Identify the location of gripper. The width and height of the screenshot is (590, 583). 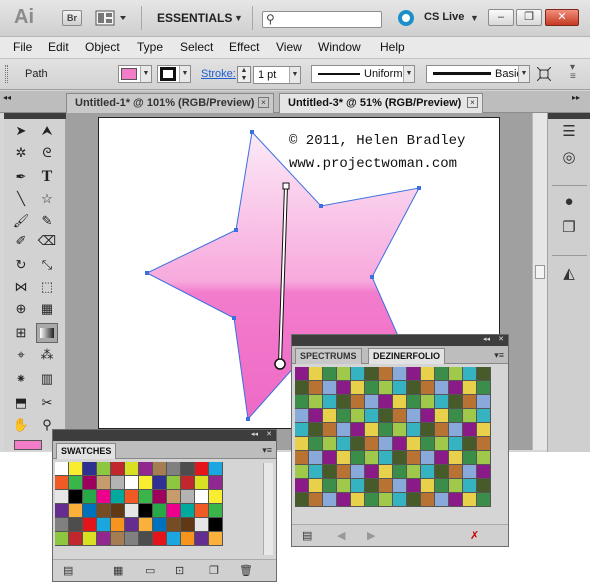
(6, 74).